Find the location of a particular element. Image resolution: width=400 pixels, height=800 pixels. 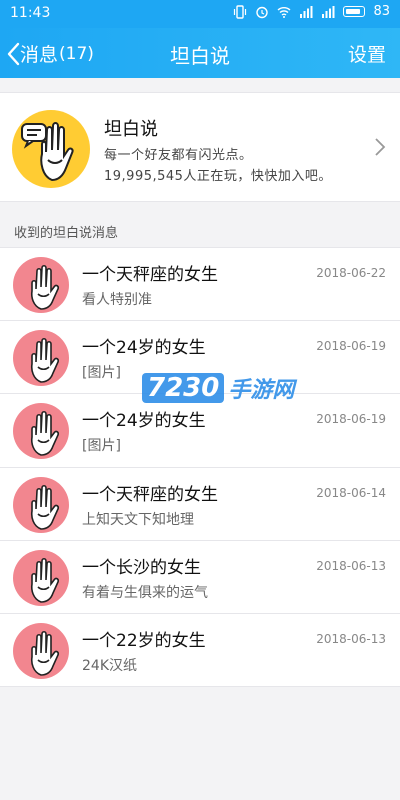

message-sender: 一个长沙的女生 is located at coordinates (141, 567).